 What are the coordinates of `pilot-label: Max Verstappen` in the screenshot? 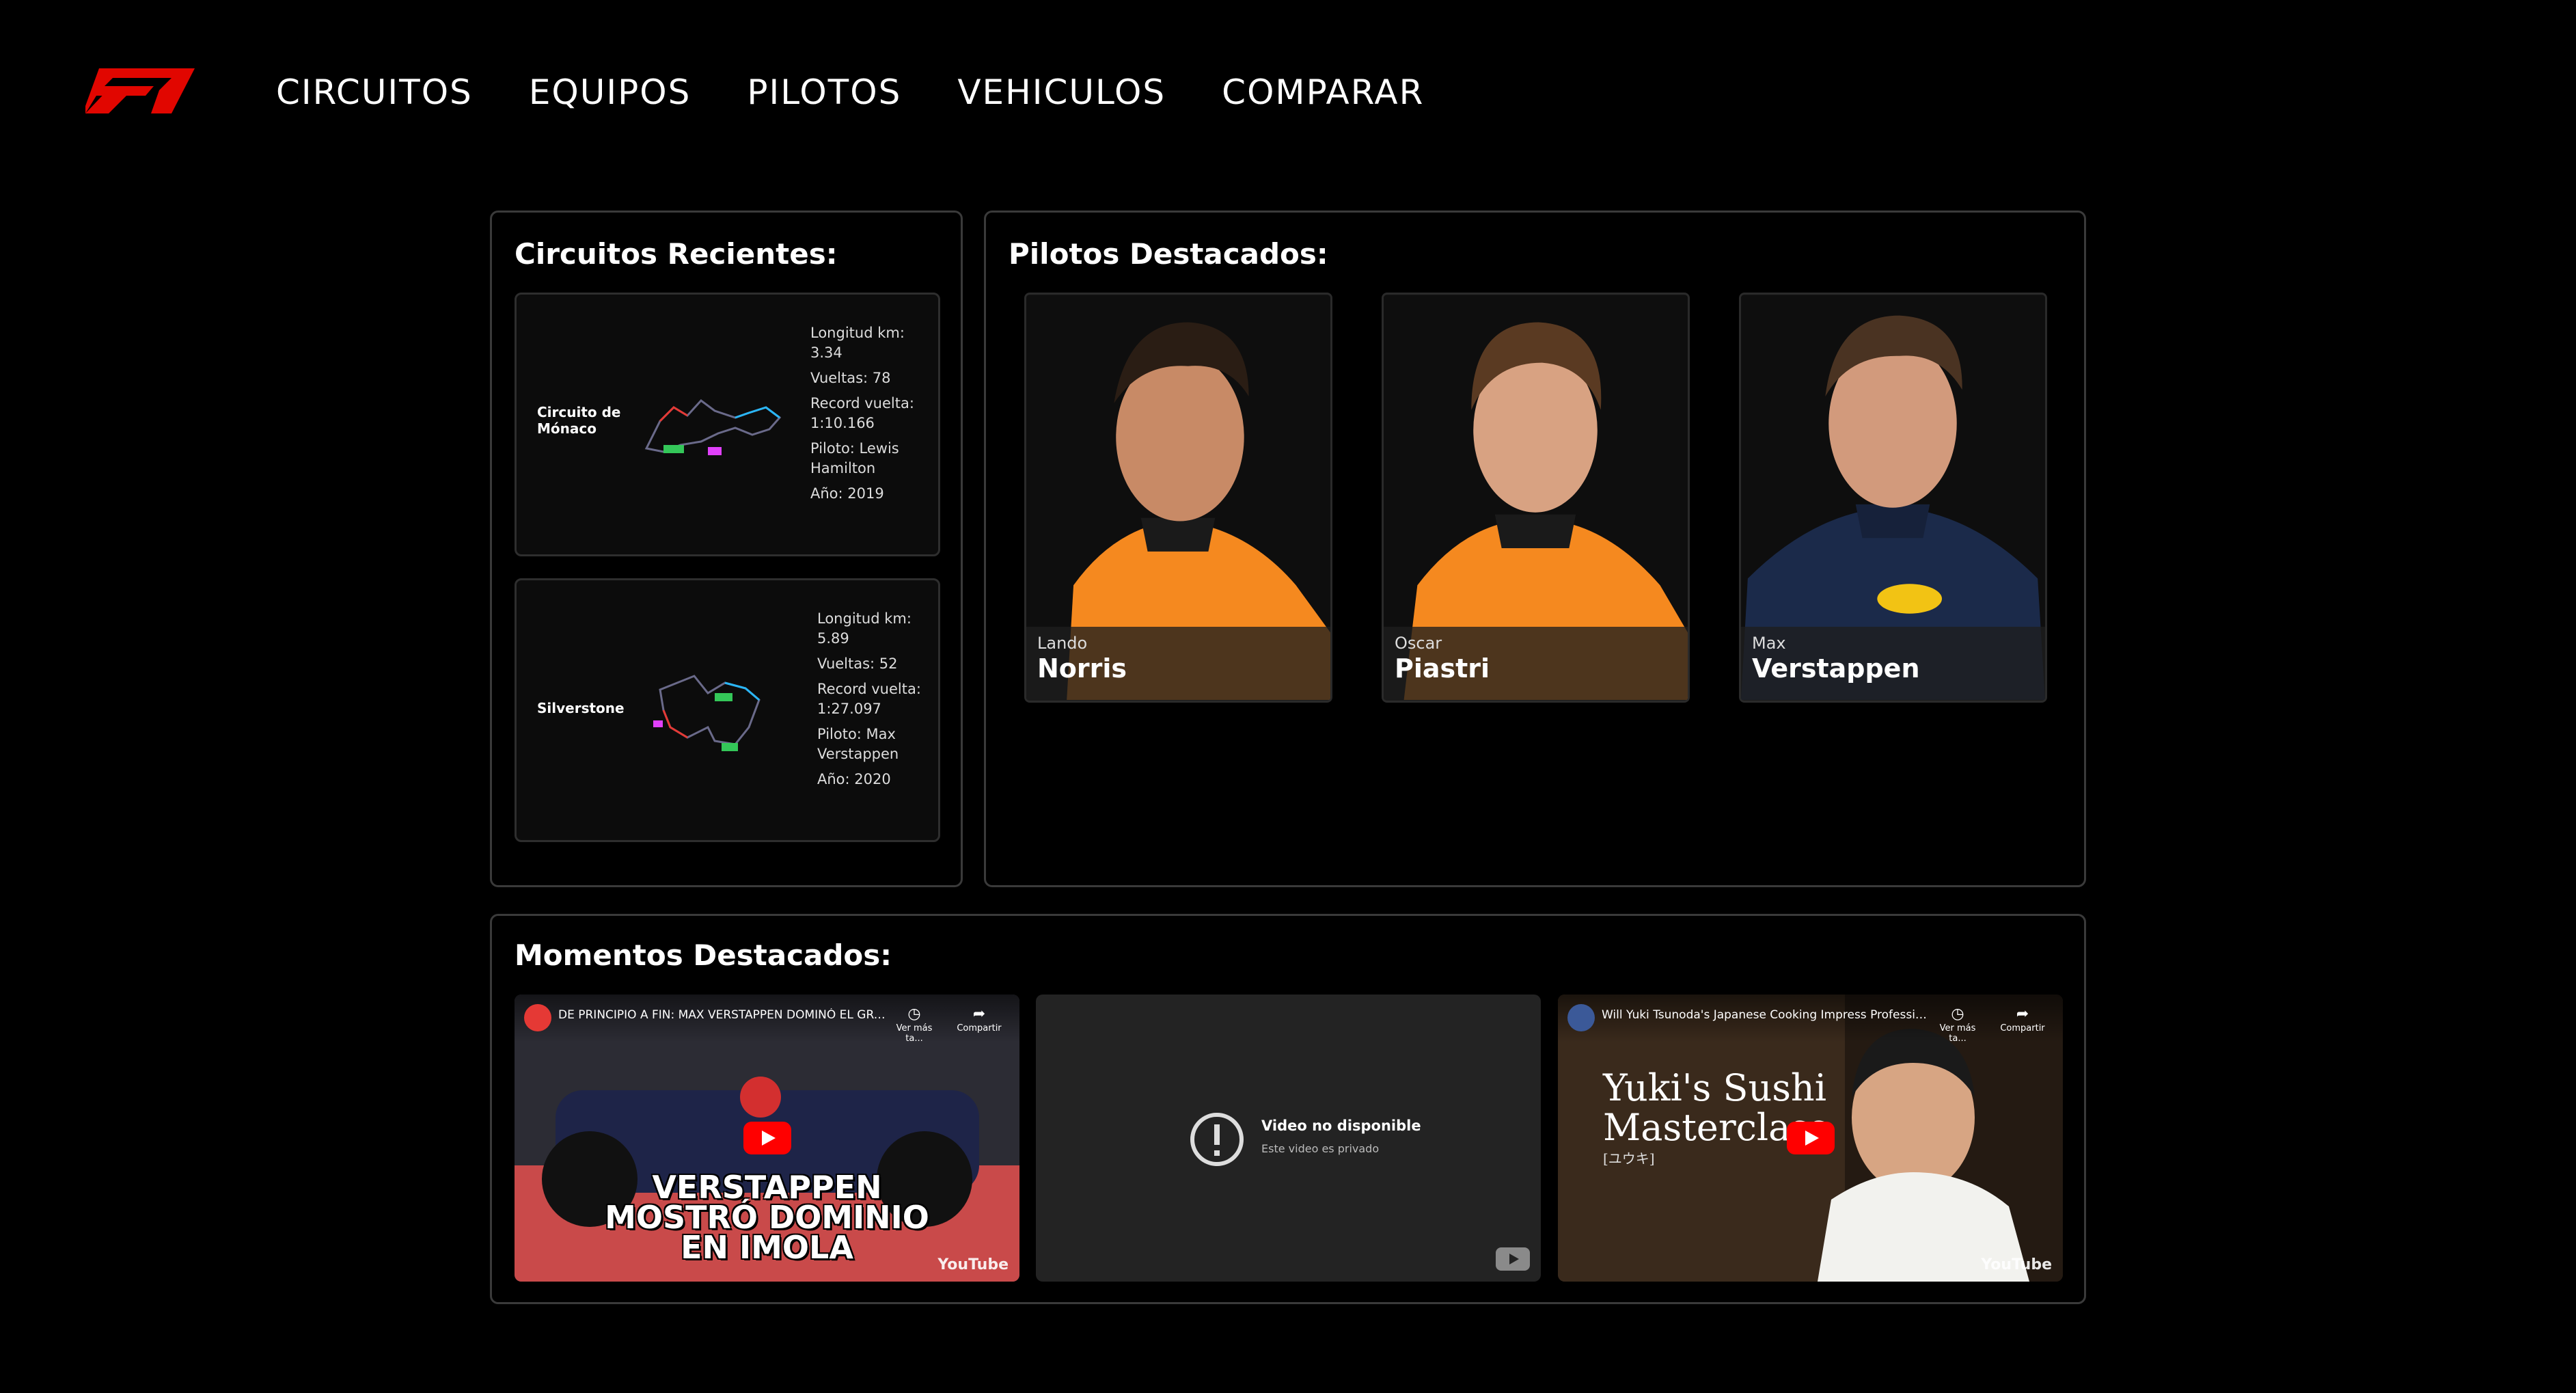 It's located at (1893, 664).